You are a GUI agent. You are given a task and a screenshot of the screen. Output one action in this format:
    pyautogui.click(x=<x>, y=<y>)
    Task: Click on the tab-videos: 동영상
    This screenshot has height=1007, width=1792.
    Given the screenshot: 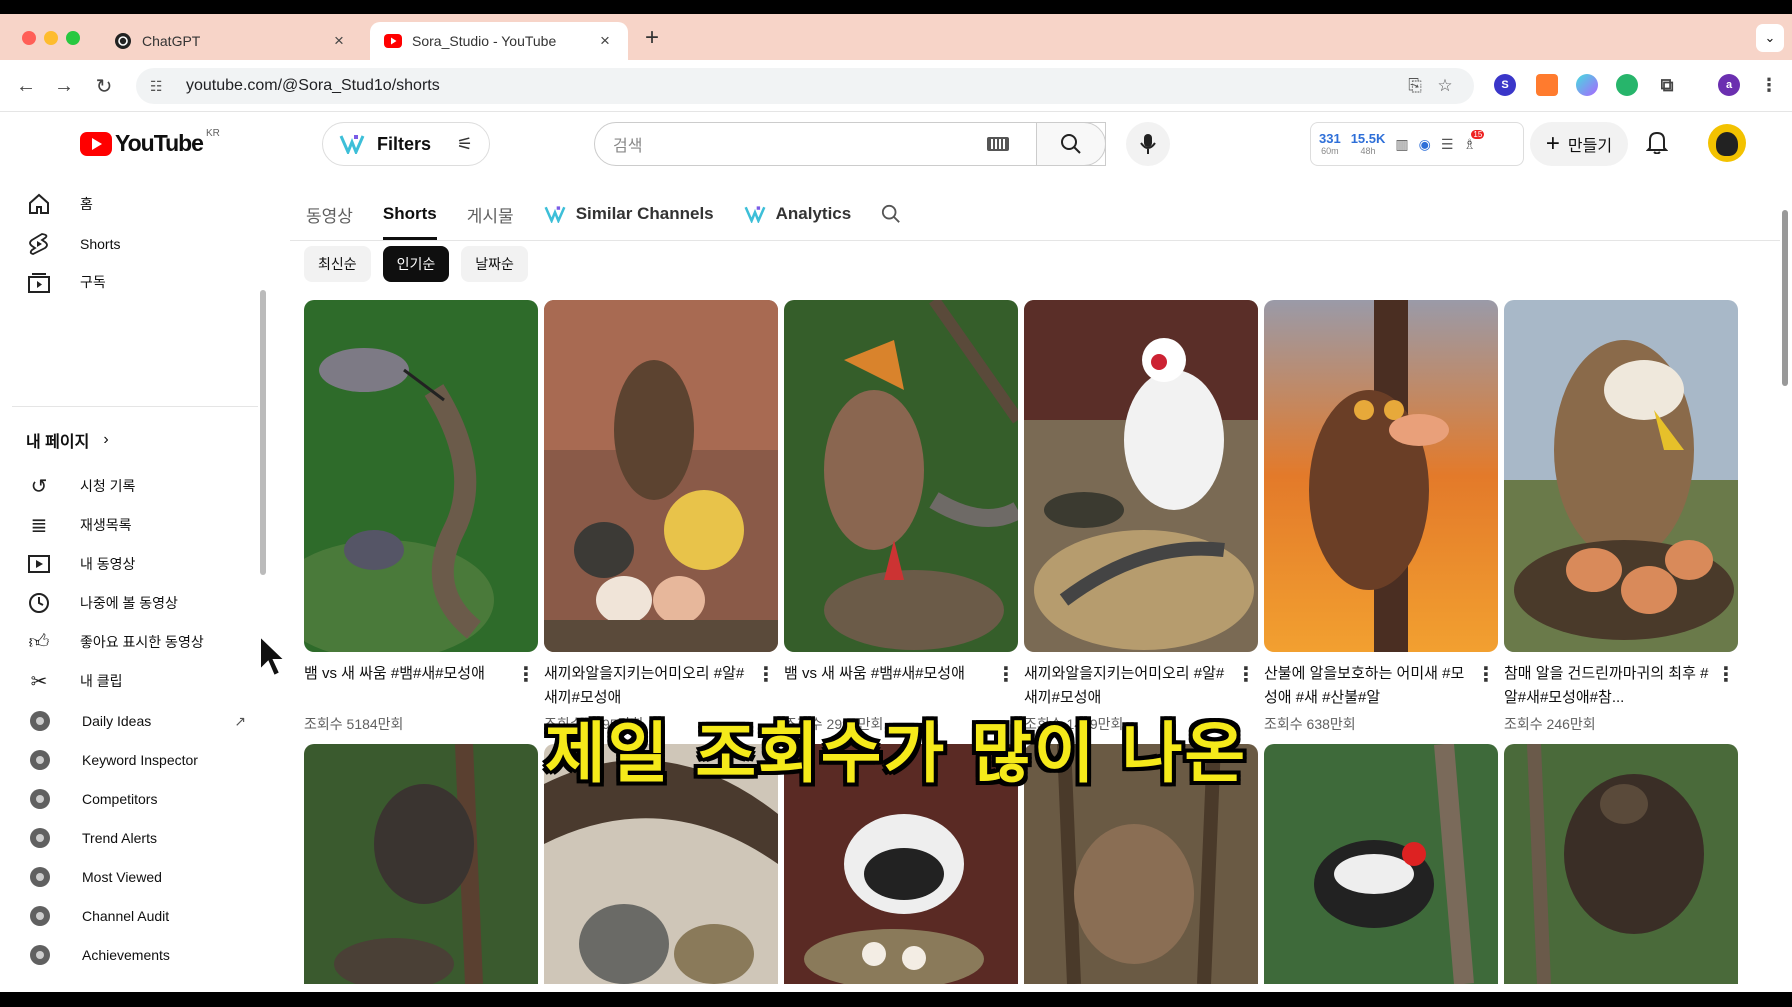 What is the action you would take?
    pyautogui.click(x=329, y=214)
    